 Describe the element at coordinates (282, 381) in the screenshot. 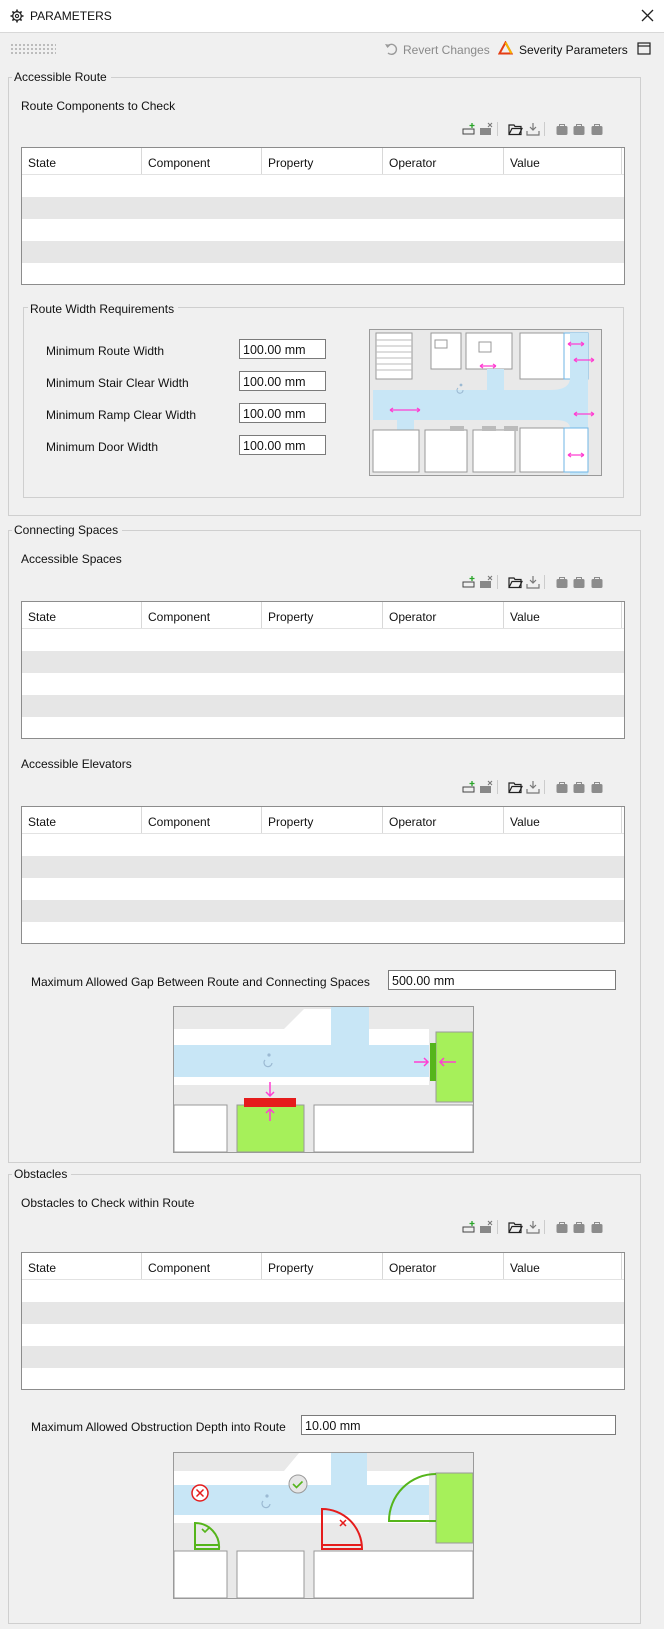

I see `min-stair-width-input: 100.00 mm` at that location.